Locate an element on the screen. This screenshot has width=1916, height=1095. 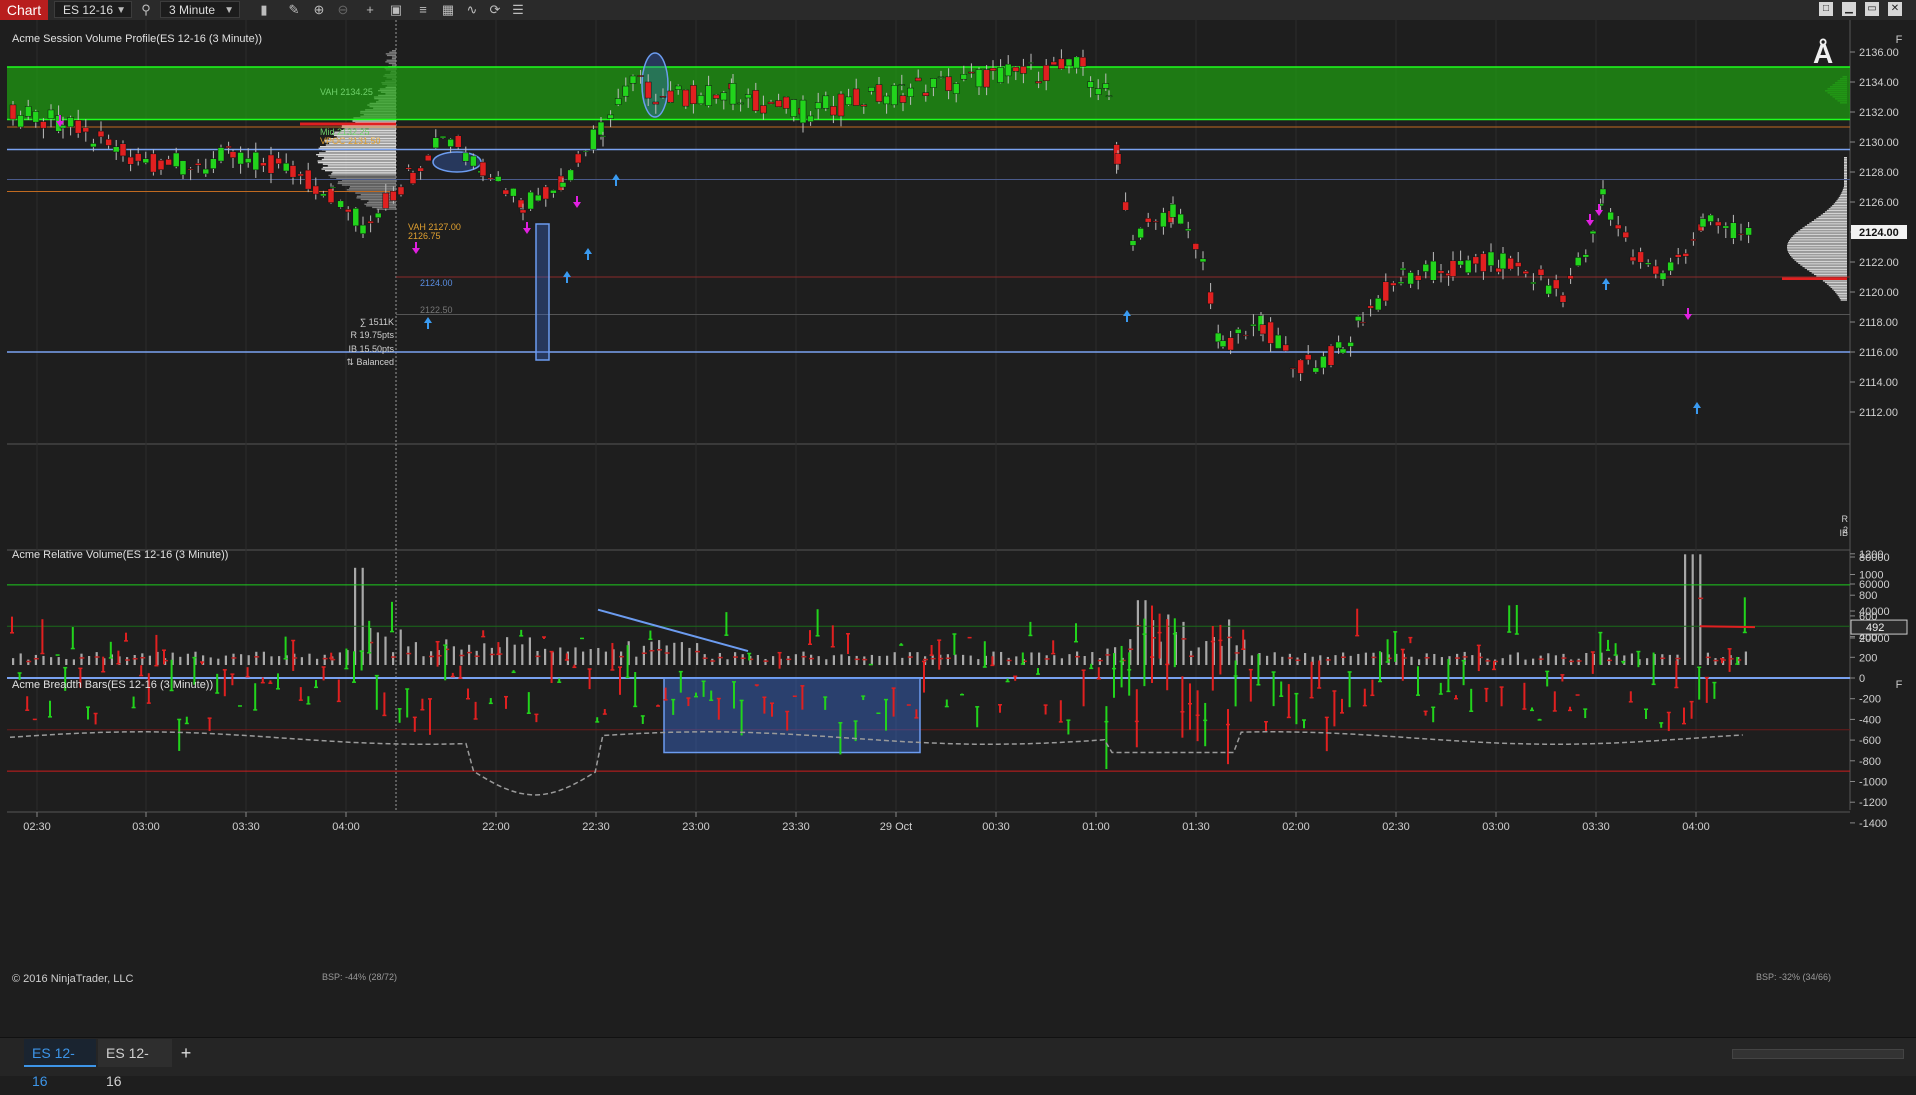
close-button: ✕ is located at coordinates (1895, 9).